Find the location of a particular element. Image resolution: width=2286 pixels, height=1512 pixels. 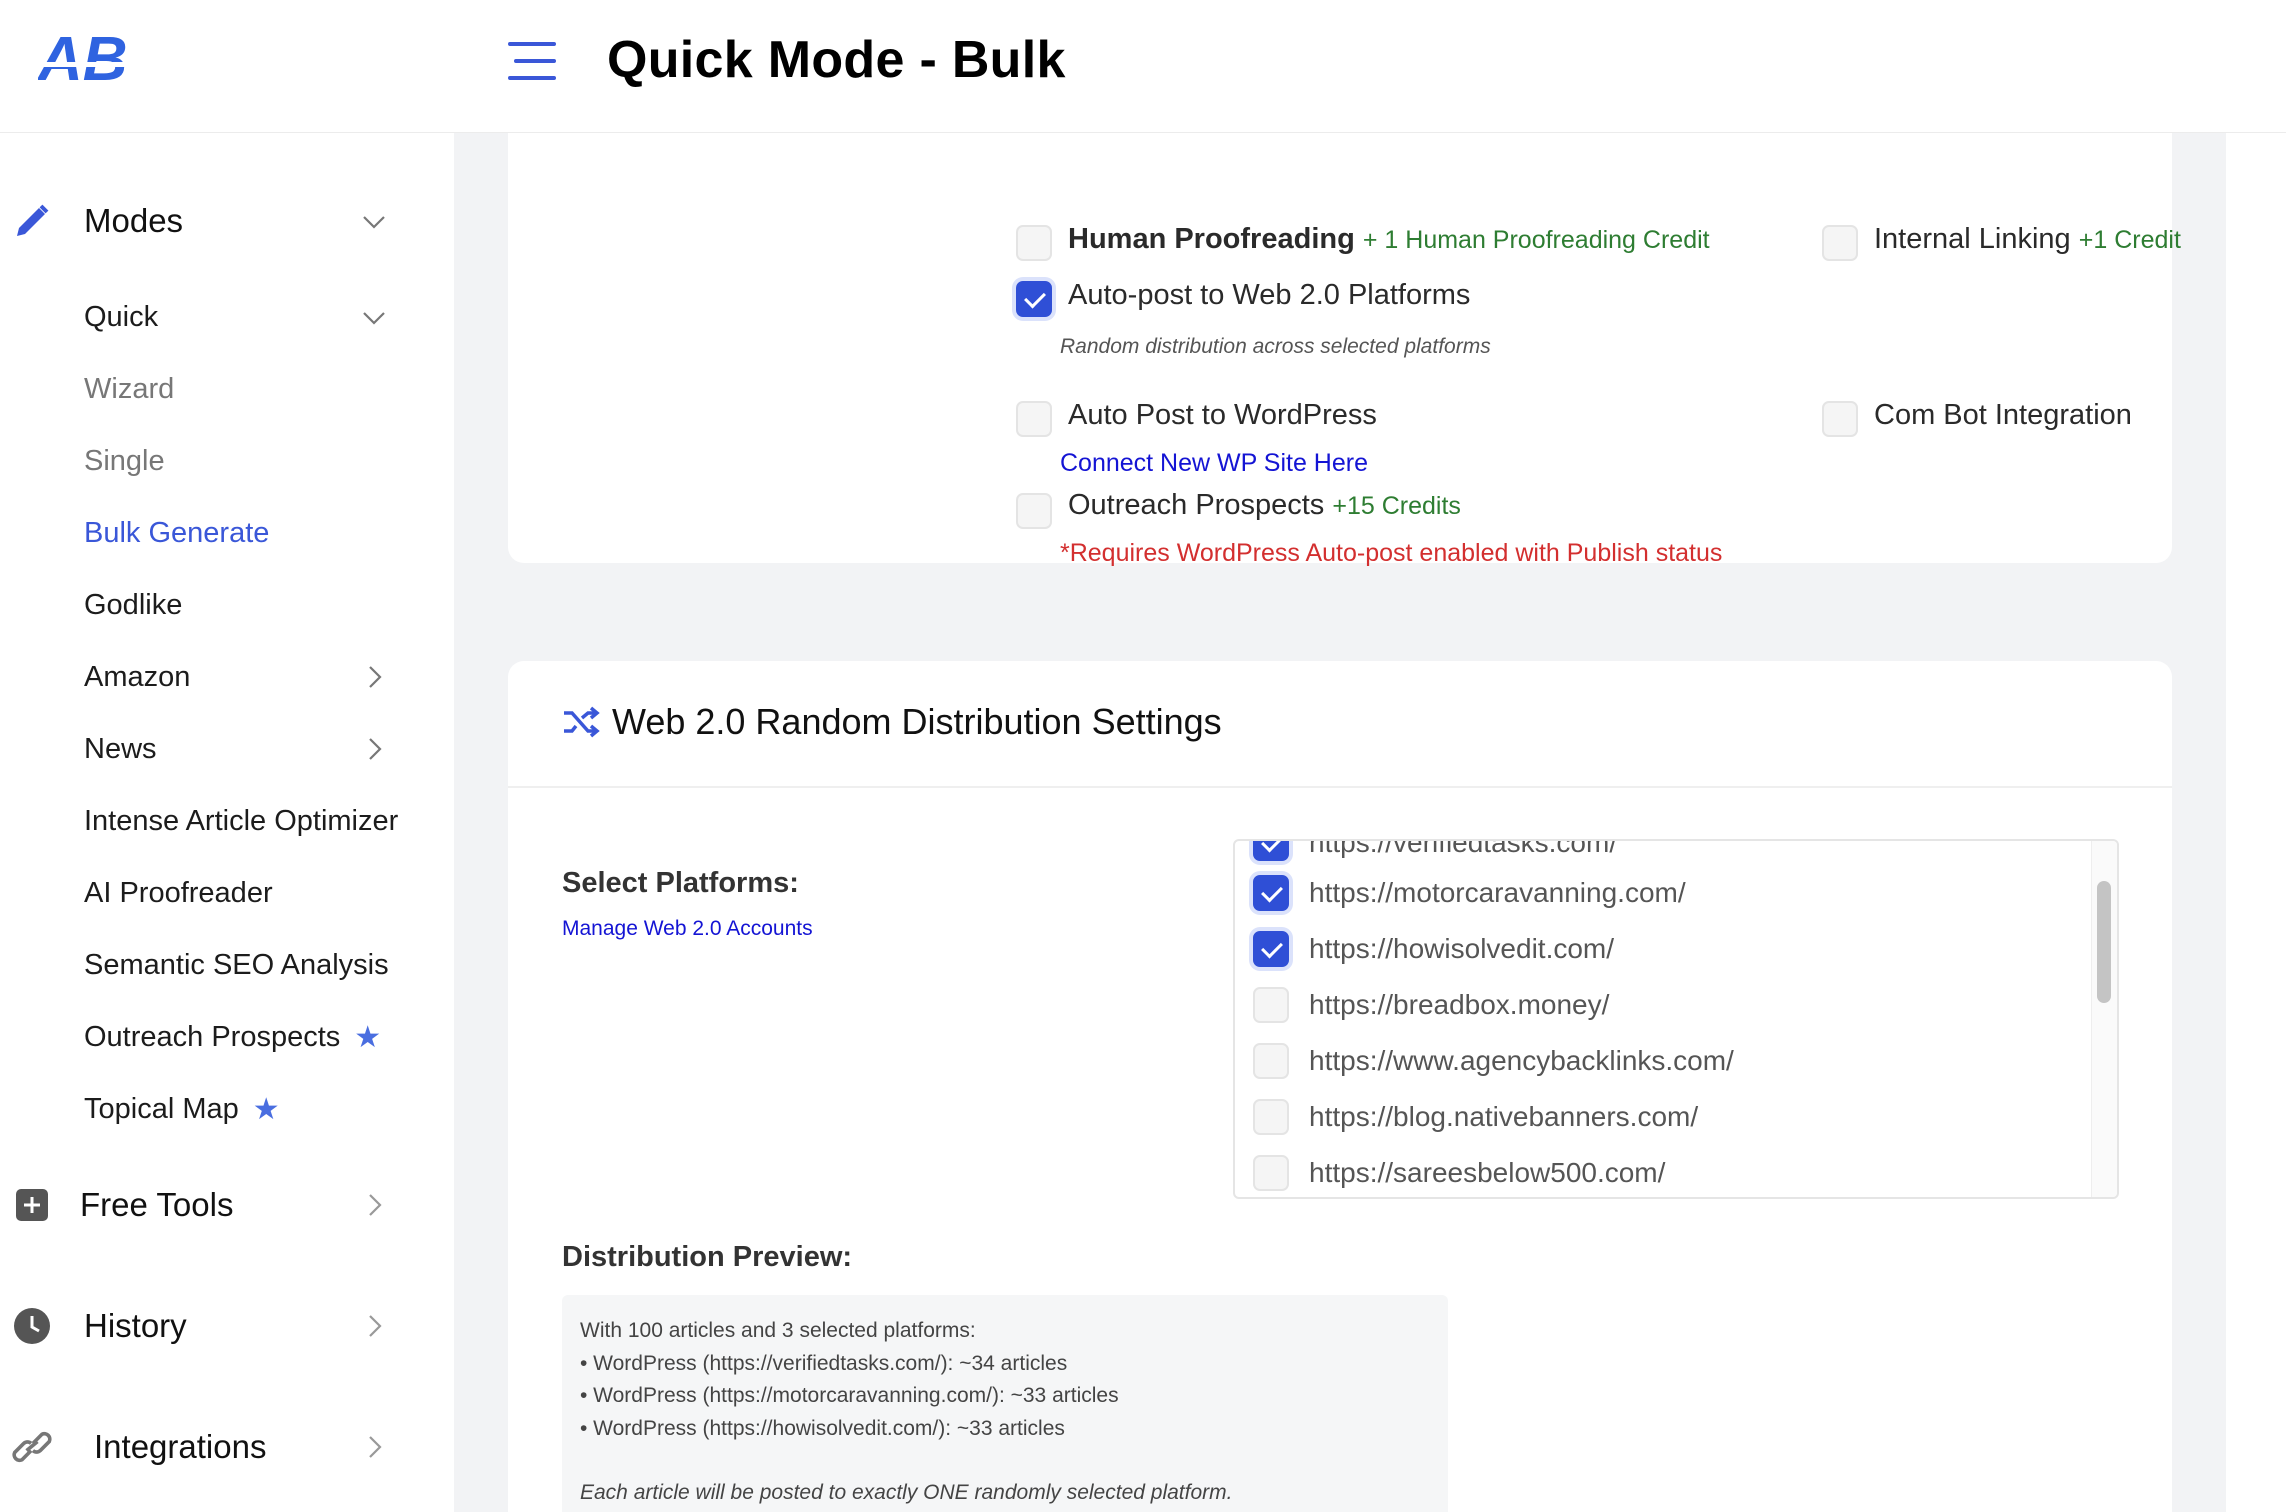

divider is located at coordinates (1340, 787).